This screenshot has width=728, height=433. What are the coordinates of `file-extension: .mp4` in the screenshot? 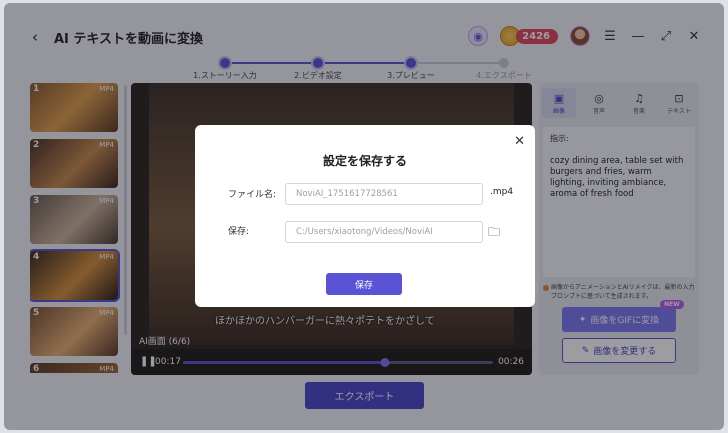 It's located at (502, 192).